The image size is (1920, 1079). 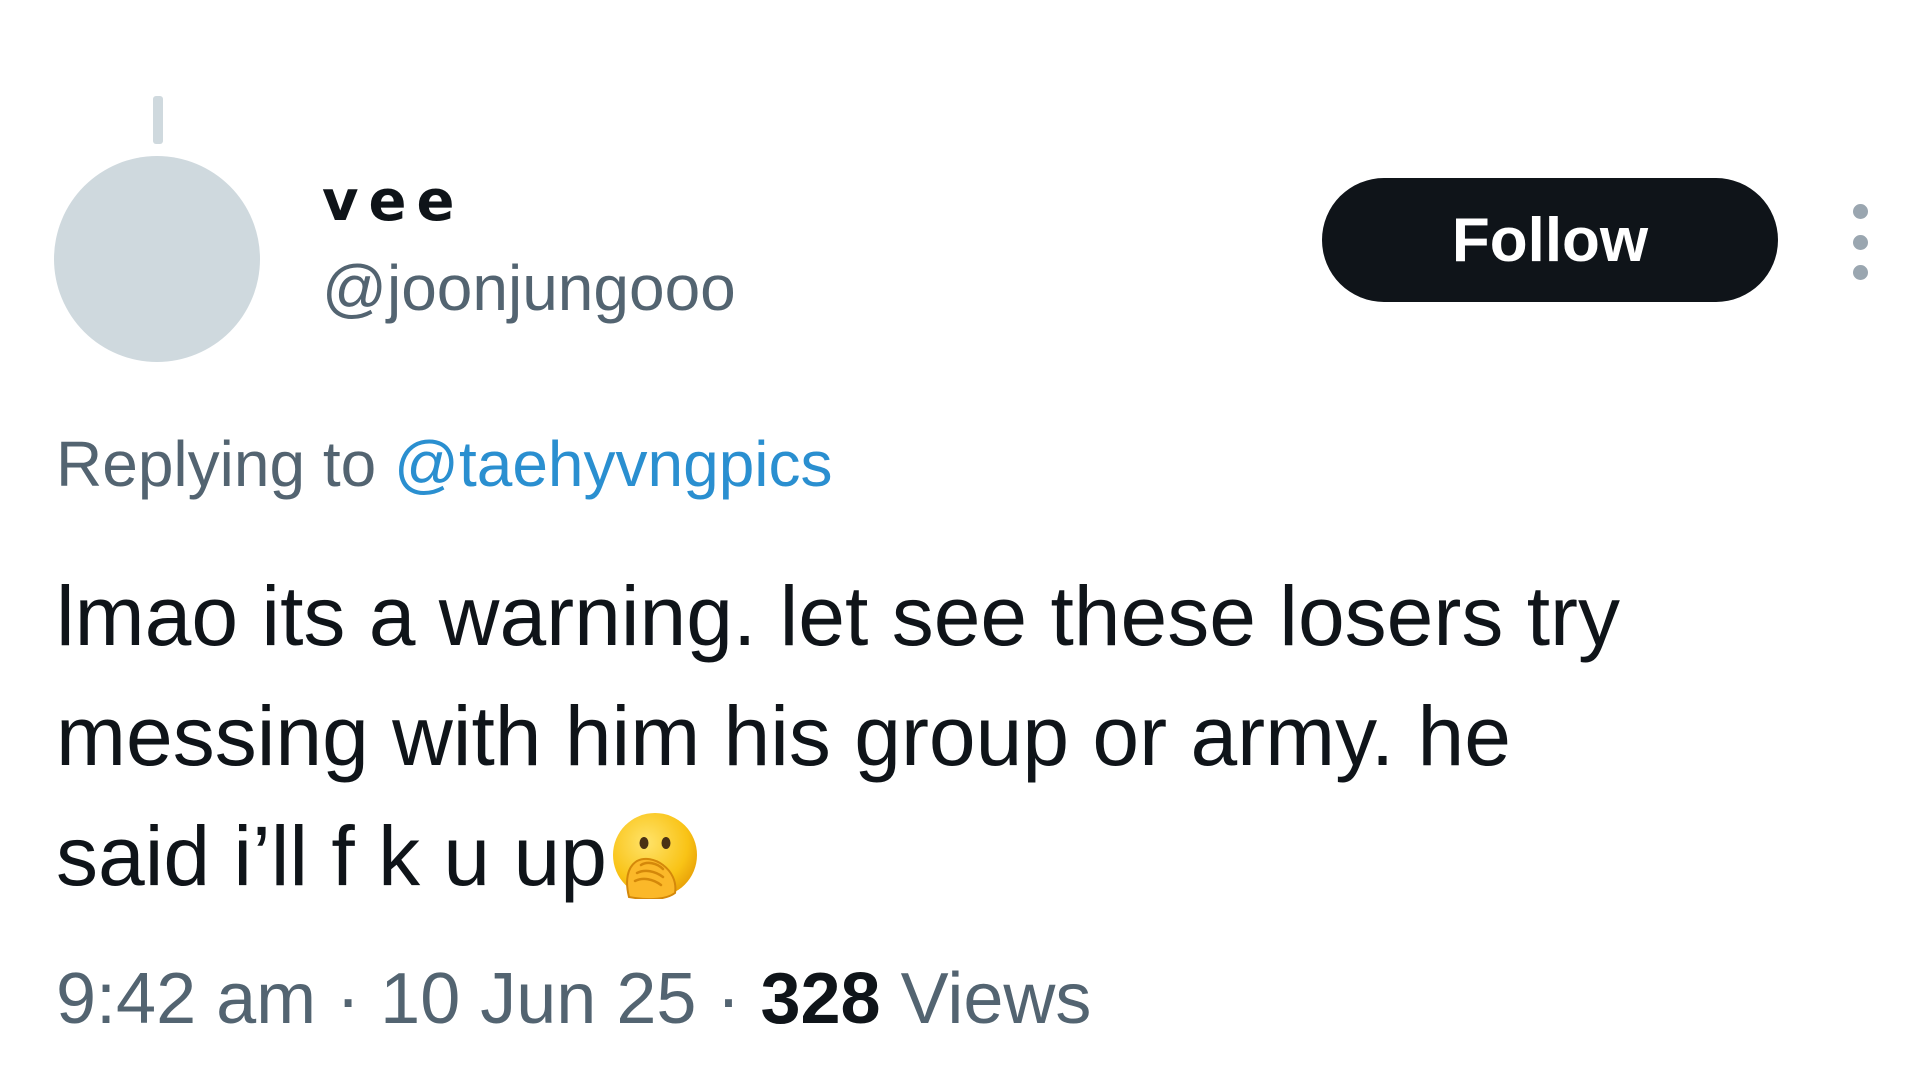 I want to click on tweet-meta: 9:42 am · 10 Jun 25 · 328 Views, so click(x=573, y=999).